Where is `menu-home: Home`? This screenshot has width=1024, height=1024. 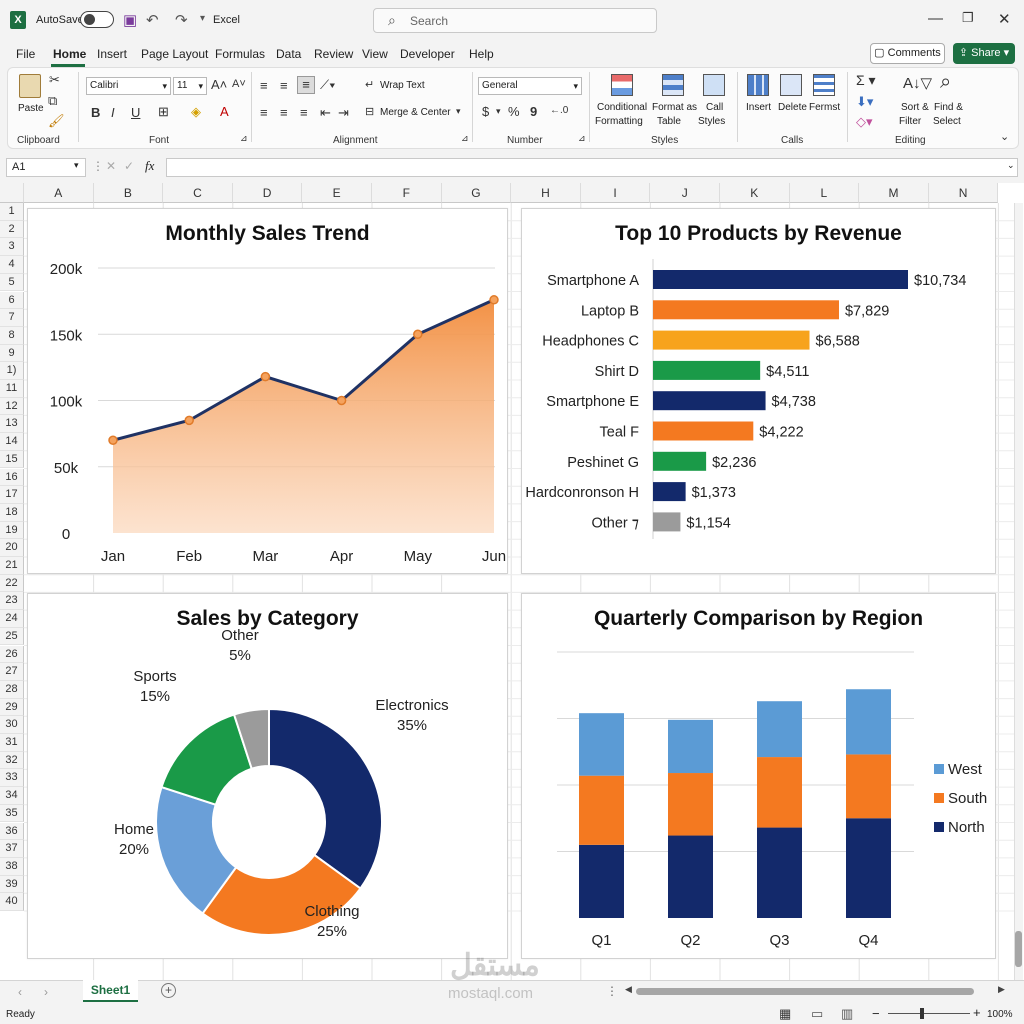 menu-home: Home is located at coordinates (69, 54).